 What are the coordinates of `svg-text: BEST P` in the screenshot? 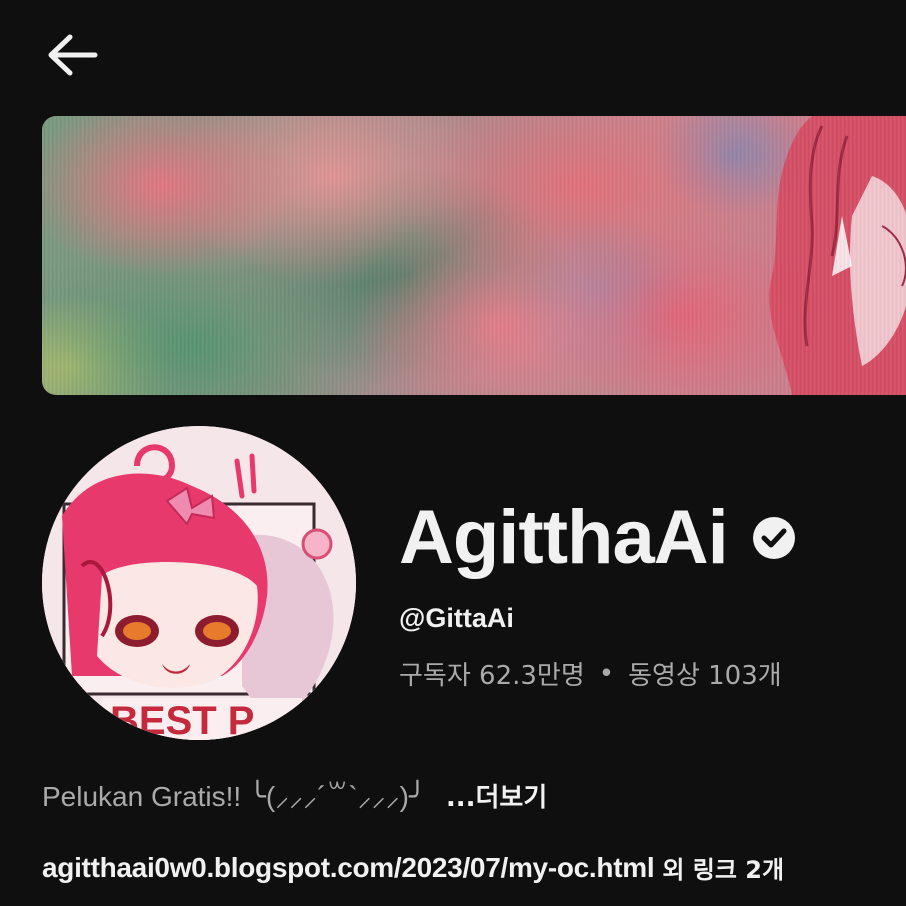 It's located at (182, 719).